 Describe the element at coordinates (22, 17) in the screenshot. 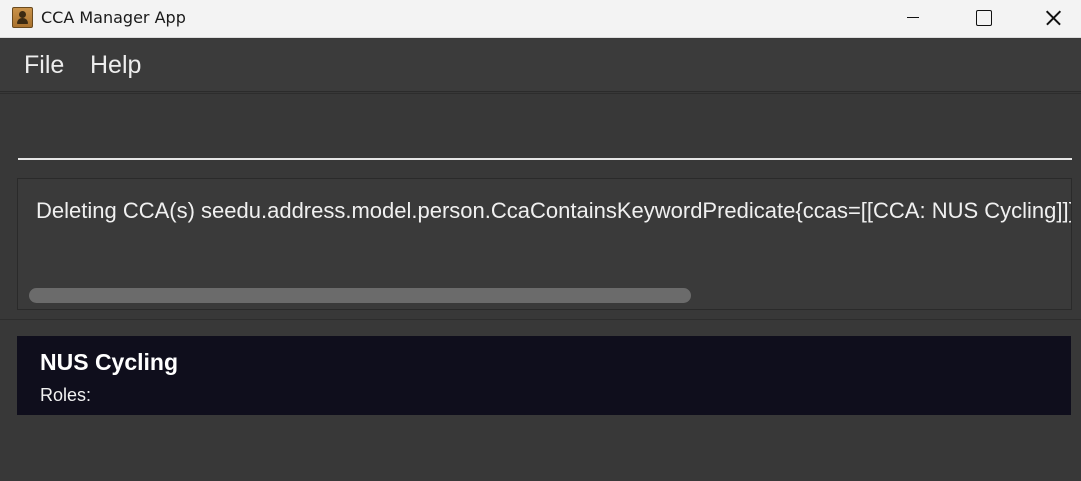

I see `contact-book-icon` at that location.